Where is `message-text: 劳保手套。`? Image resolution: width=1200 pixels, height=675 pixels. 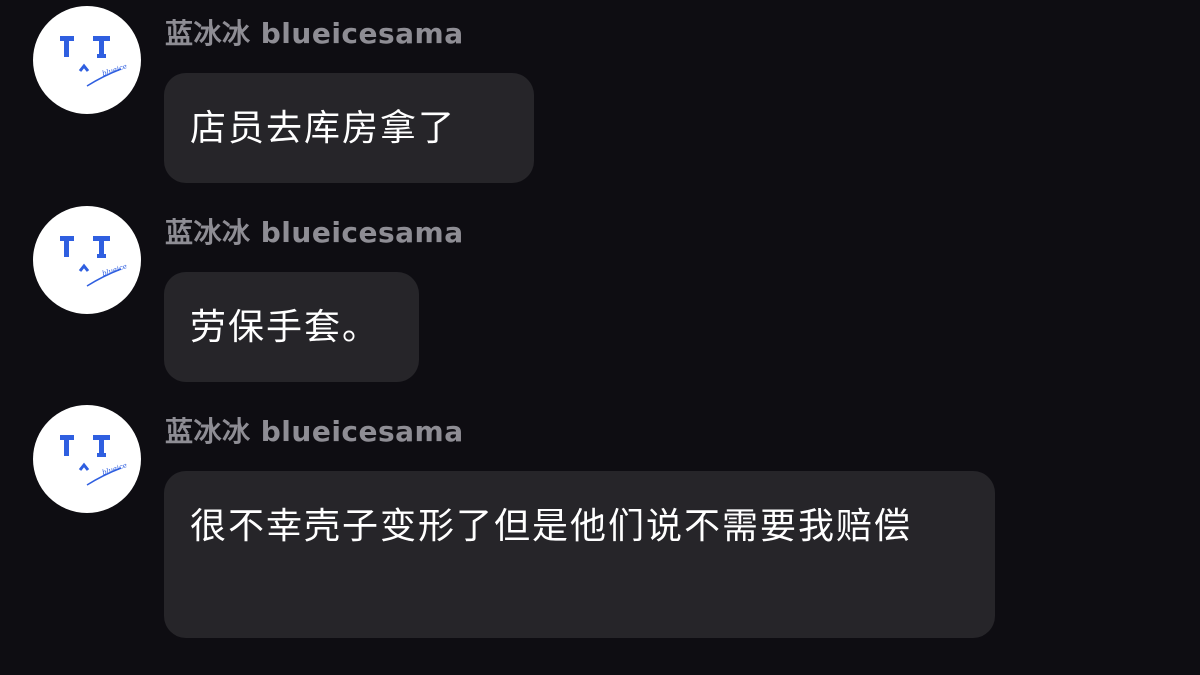 message-text: 劳保手套。 is located at coordinates (285, 327).